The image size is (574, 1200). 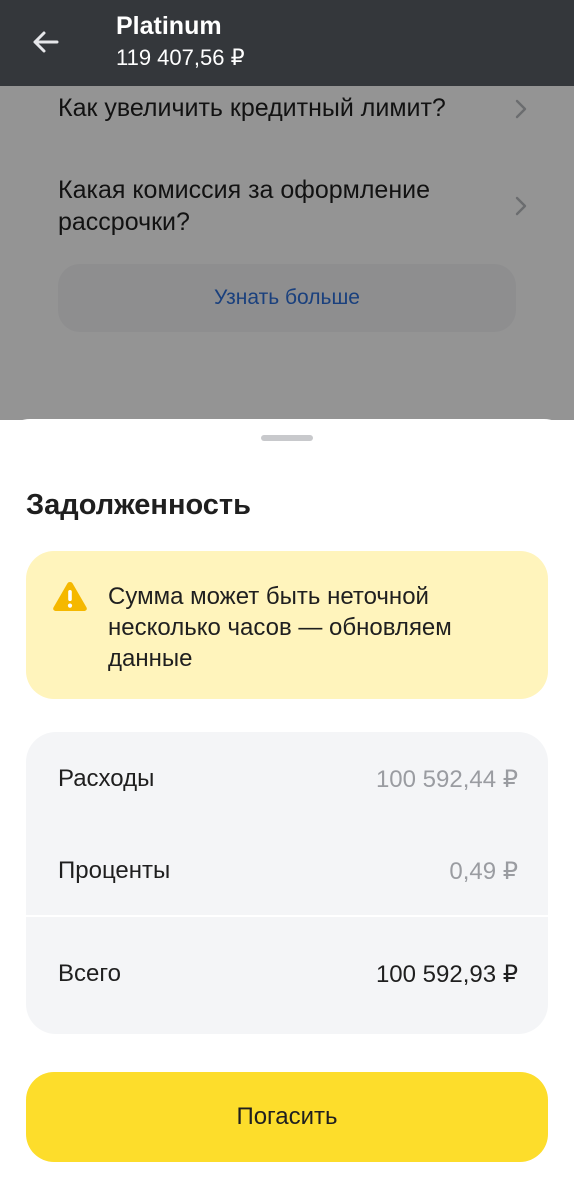 What do you see at coordinates (288, 871) in the screenshot?
I see `interest-row: Проценты 0,49 ₽` at bounding box center [288, 871].